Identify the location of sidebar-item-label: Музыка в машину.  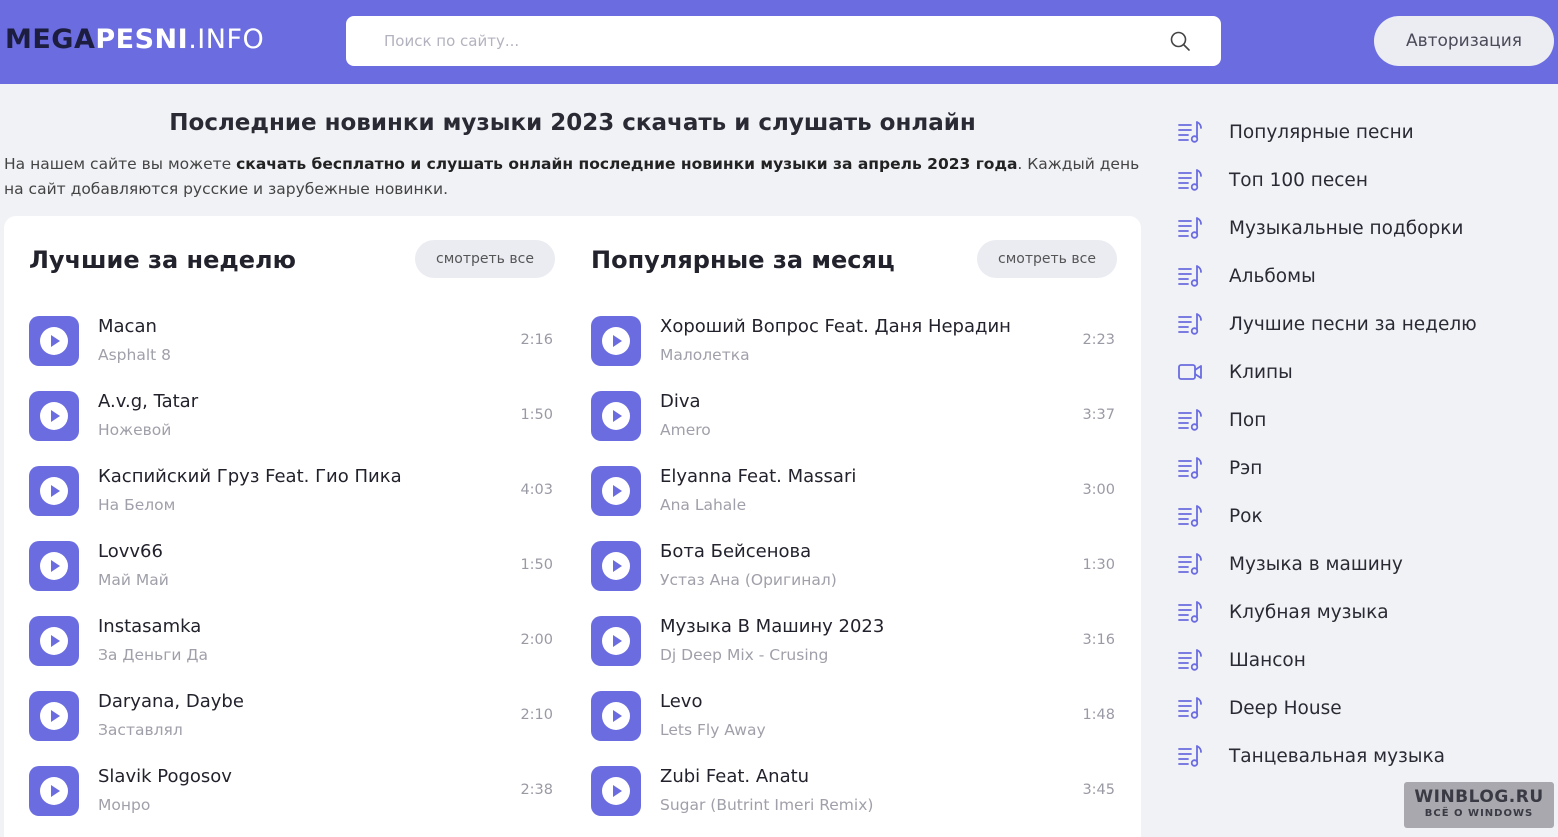
(1316, 564).